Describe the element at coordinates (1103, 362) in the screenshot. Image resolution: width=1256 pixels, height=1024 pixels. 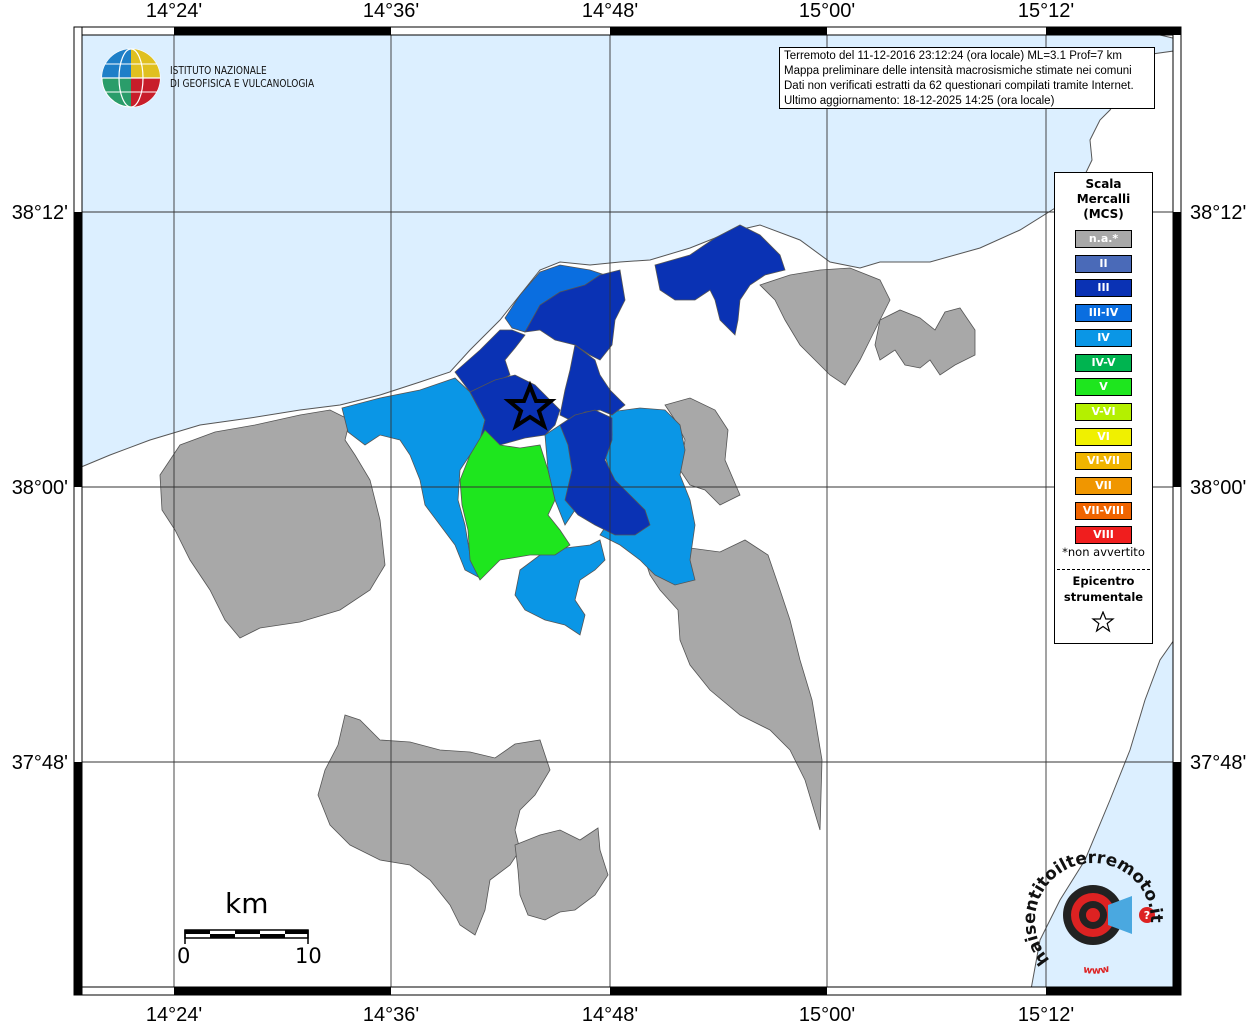
I see `legend-item: IV-V` at that location.